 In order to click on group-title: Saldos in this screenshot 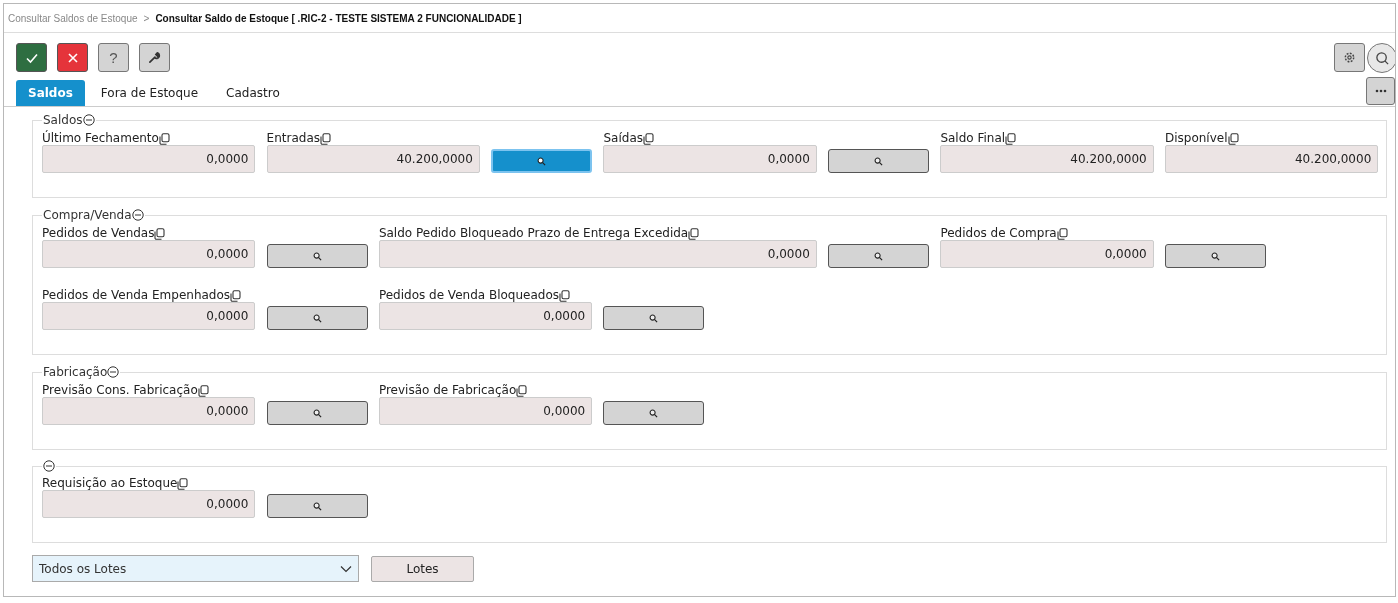, I will do `click(63, 120)`.